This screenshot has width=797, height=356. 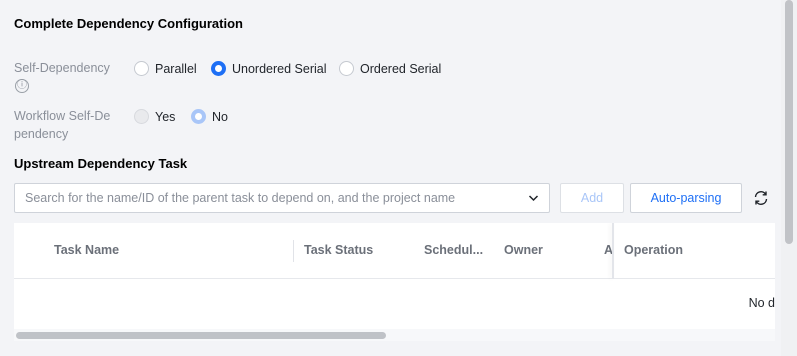 I want to click on radio-ordered-serial: Ordered Serial, so click(x=390, y=68).